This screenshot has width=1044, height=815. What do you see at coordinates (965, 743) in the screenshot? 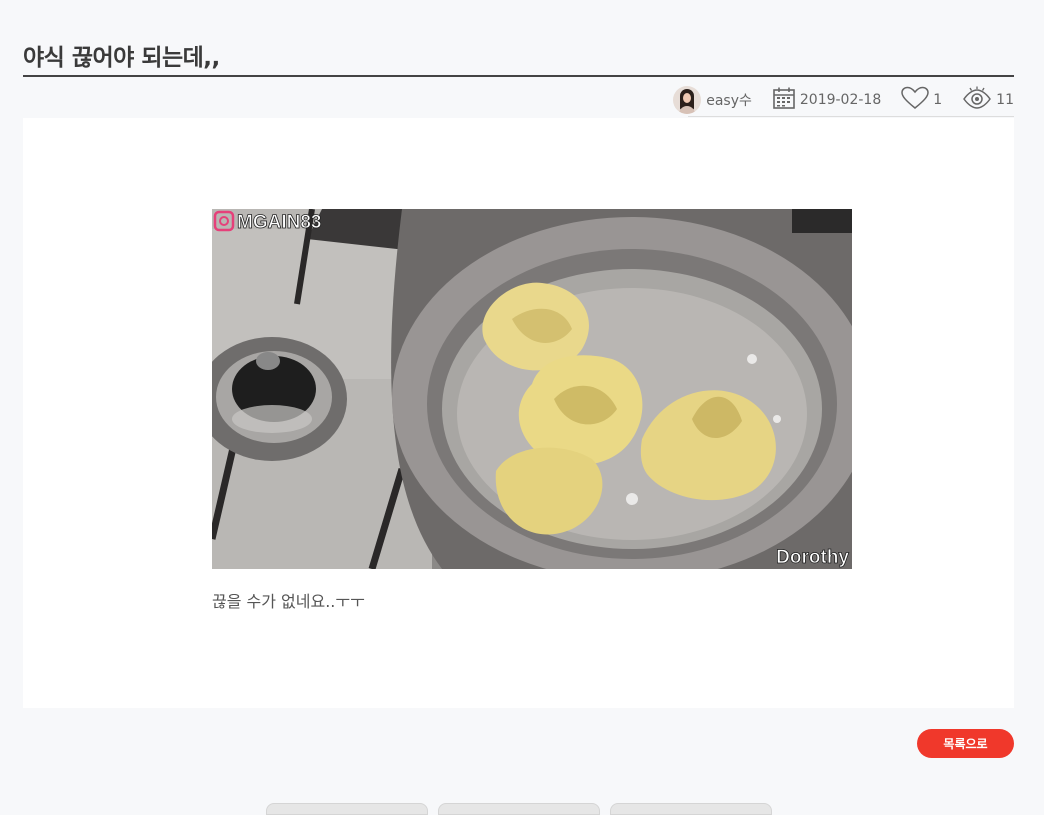
I see `back-to-list-button: 목록으로` at bounding box center [965, 743].